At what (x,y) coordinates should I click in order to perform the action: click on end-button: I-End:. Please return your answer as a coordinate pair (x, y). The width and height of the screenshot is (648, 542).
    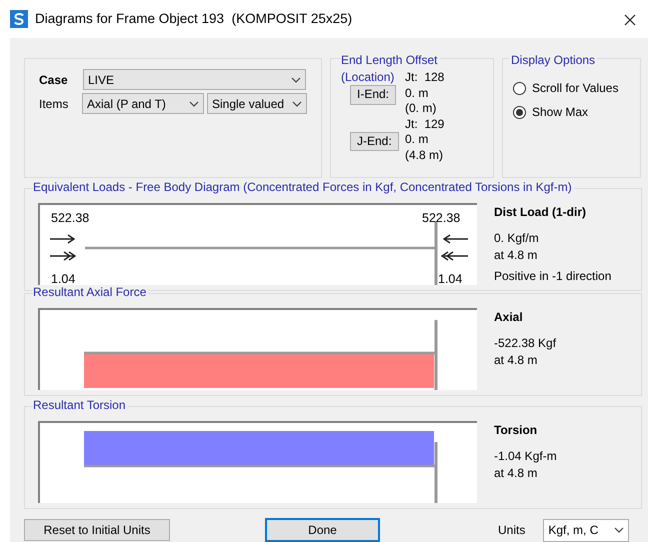
    Looking at the image, I should click on (373, 95).